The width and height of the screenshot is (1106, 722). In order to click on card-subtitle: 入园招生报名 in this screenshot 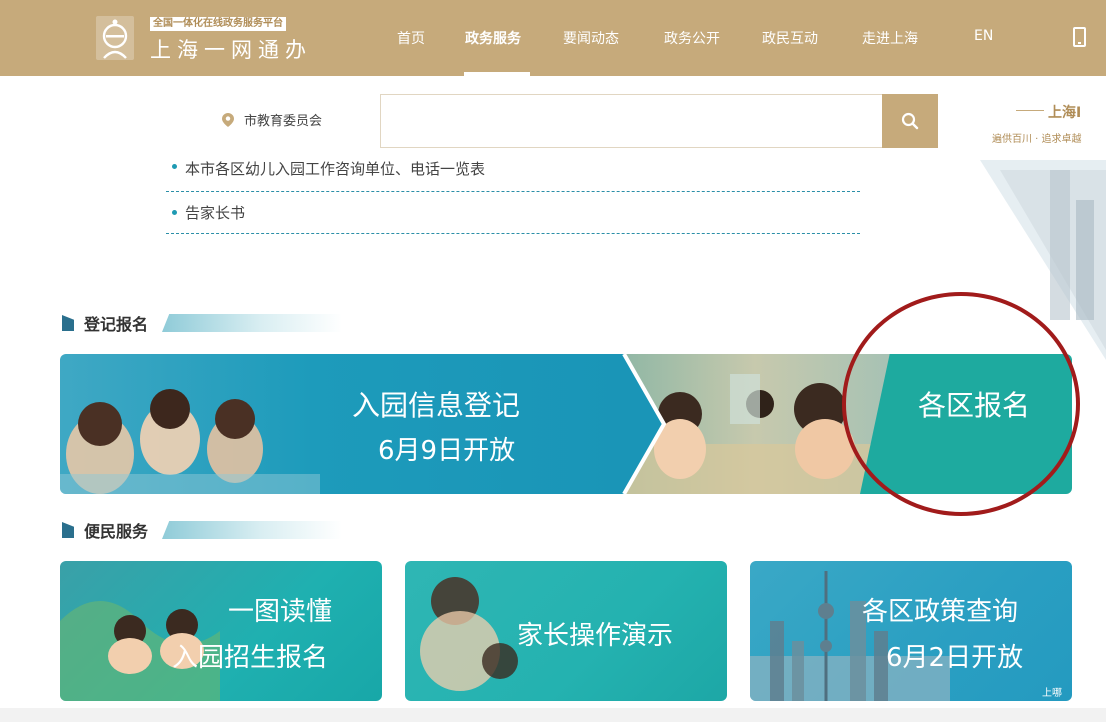, I will do `click(250, 658)`.